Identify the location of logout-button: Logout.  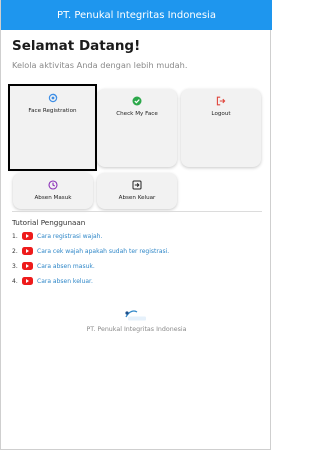
(221, 128).